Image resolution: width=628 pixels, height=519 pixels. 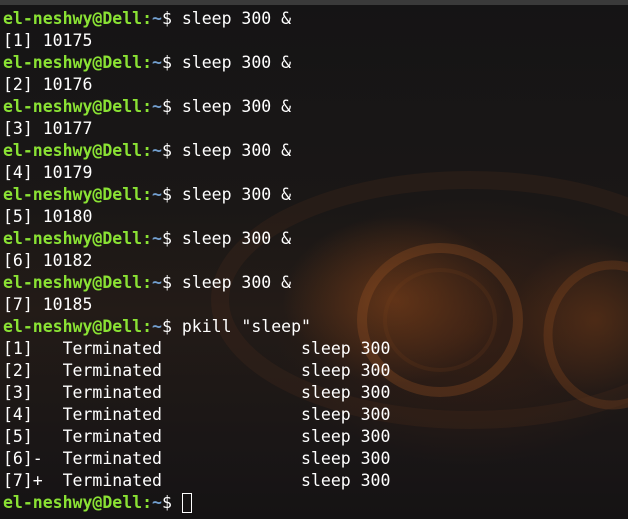 I want to click on output-text: [3] Terminated sleep 300, so click(x=197, y=392).